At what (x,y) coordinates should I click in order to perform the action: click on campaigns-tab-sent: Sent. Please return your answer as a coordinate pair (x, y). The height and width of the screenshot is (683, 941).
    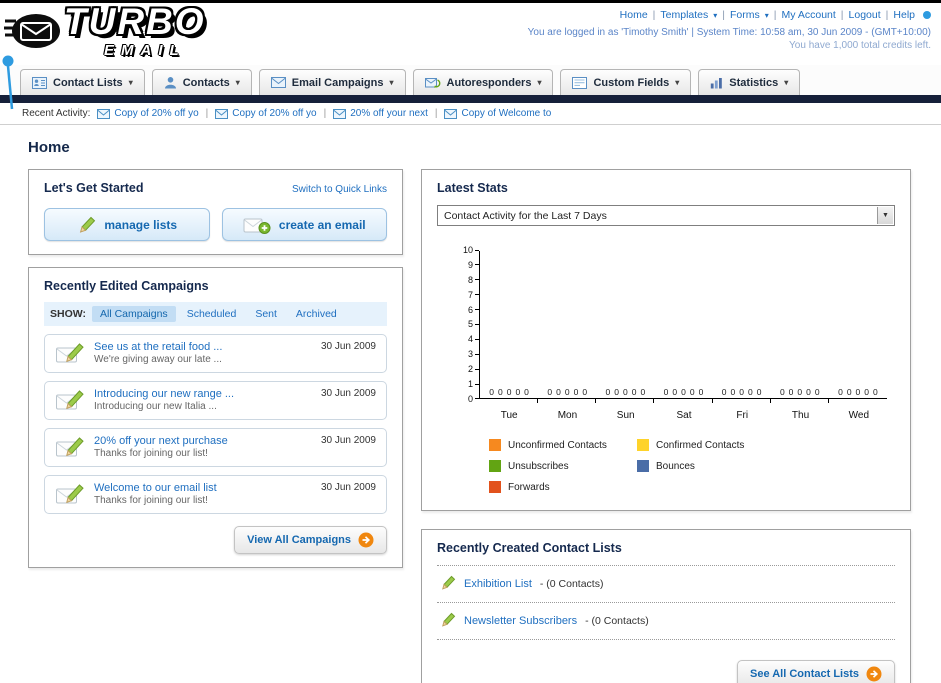
    Looking at the image, I should click on (266, 314).